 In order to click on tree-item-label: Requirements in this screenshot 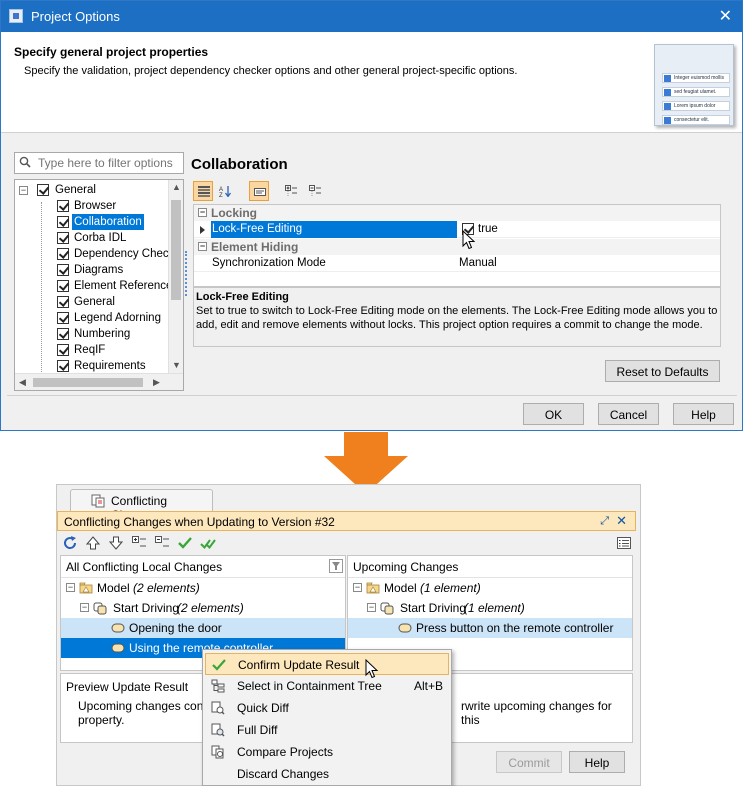, I will do `click(110, 366)`.